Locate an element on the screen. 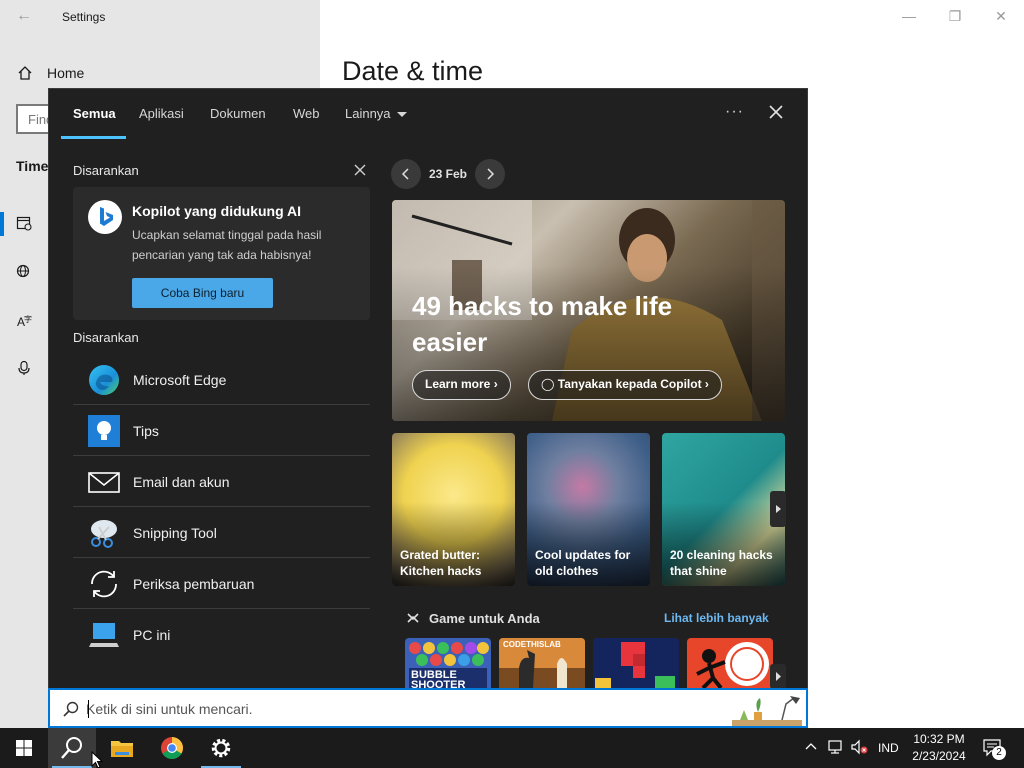 The height and width of the screenshot is (768, 1024). list-item-this-pc: PC ini is located at coordinates (221, 634).